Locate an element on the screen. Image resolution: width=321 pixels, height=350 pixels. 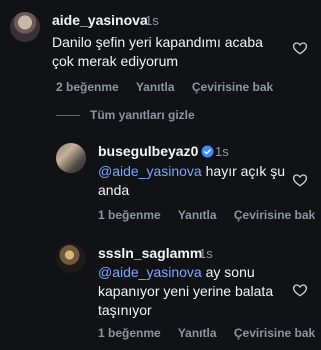
reply-username: busegulbeyaz0 is located at coordinates (156, 151).